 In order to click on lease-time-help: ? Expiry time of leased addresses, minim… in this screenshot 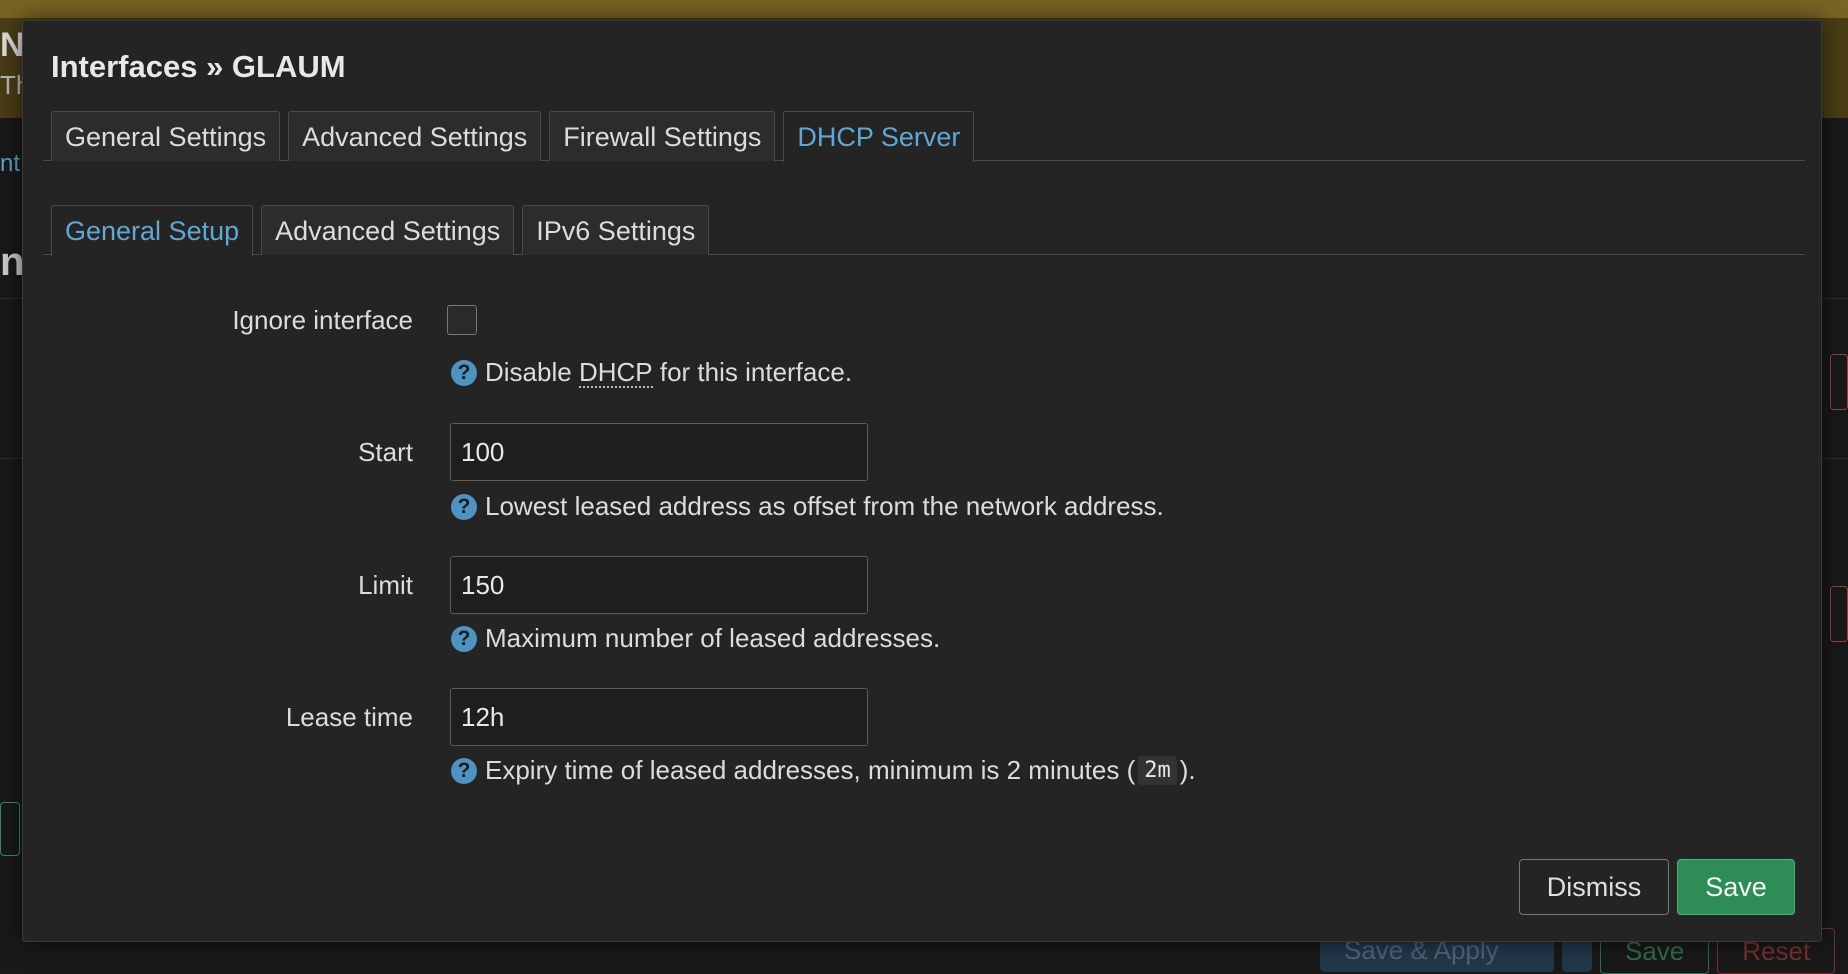, I will do `click(823, 770)`.